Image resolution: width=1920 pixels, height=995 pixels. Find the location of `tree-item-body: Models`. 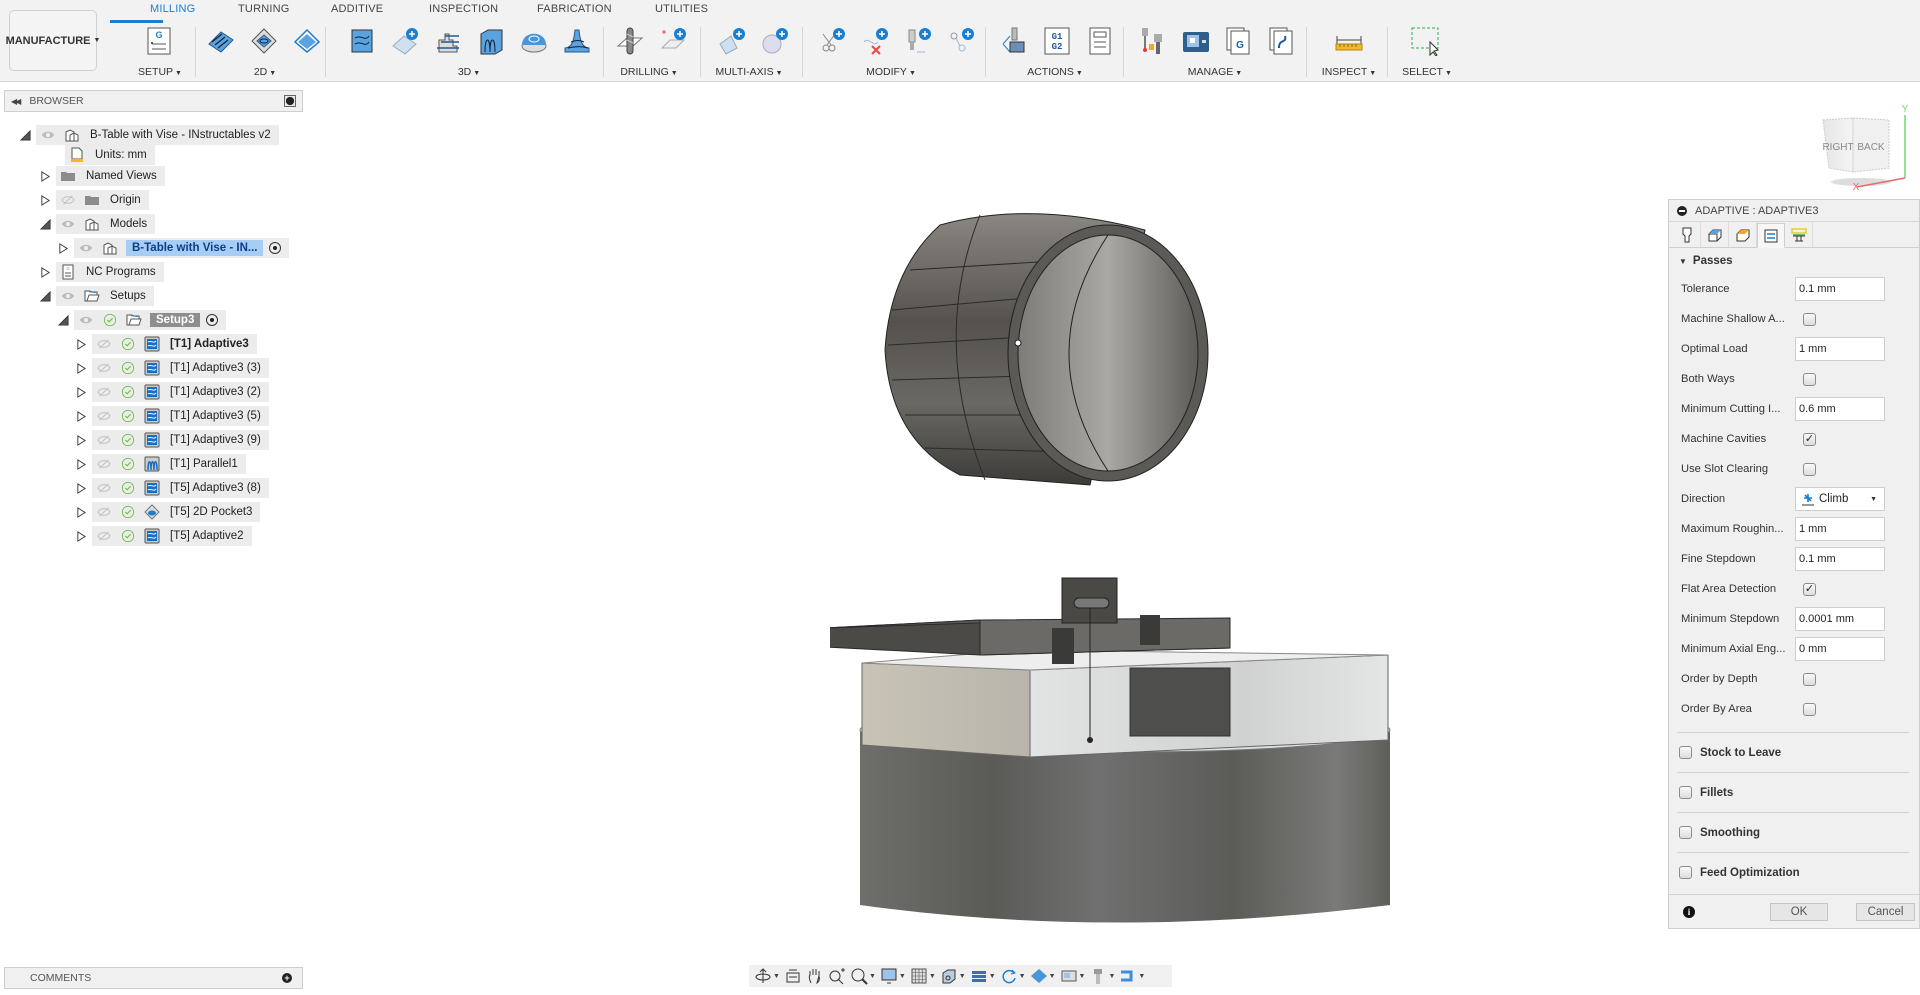

tree-item-body: Models is located at coordinates (106, 224).